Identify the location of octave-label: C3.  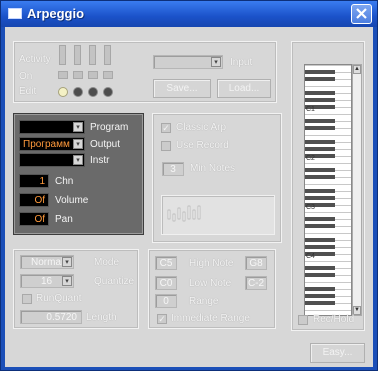
(310, 207).